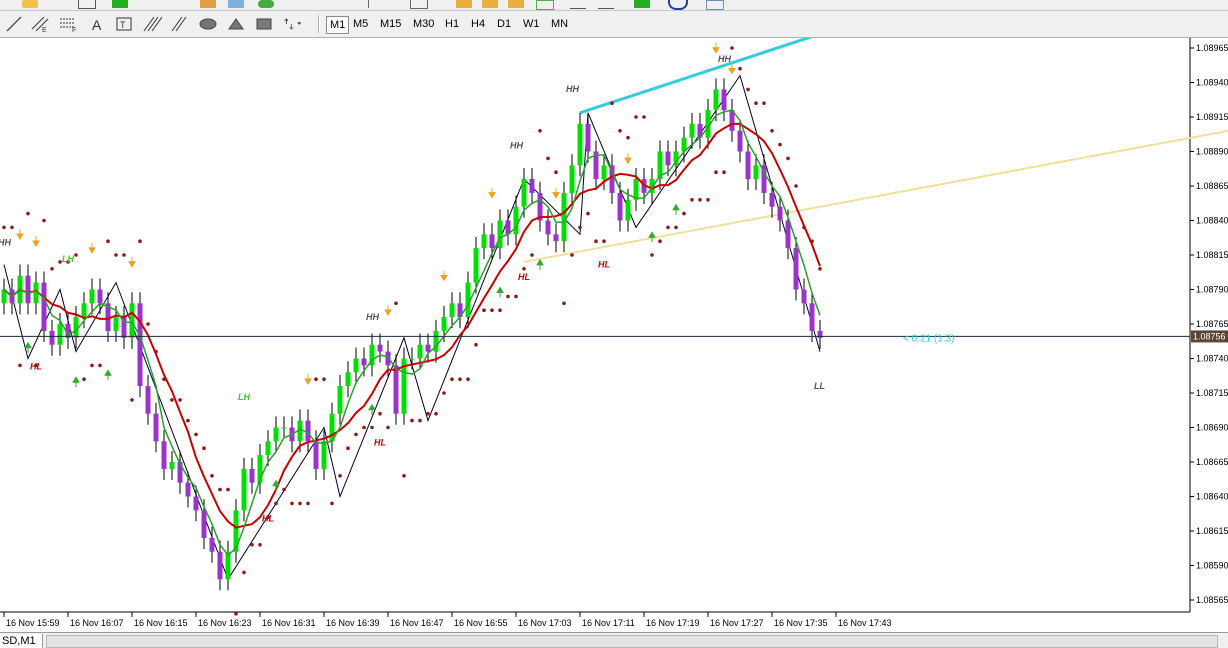 The image size is (1228, 648). I want to click on y-tick-label: 1.08615, so click(1212, 531).